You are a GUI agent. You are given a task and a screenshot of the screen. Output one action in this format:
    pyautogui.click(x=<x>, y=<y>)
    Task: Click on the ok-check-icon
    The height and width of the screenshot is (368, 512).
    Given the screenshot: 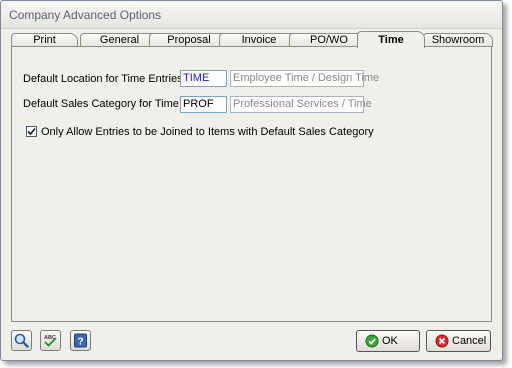 What is the action you would take?
    pyautogui.click(x=372, y=341)
    